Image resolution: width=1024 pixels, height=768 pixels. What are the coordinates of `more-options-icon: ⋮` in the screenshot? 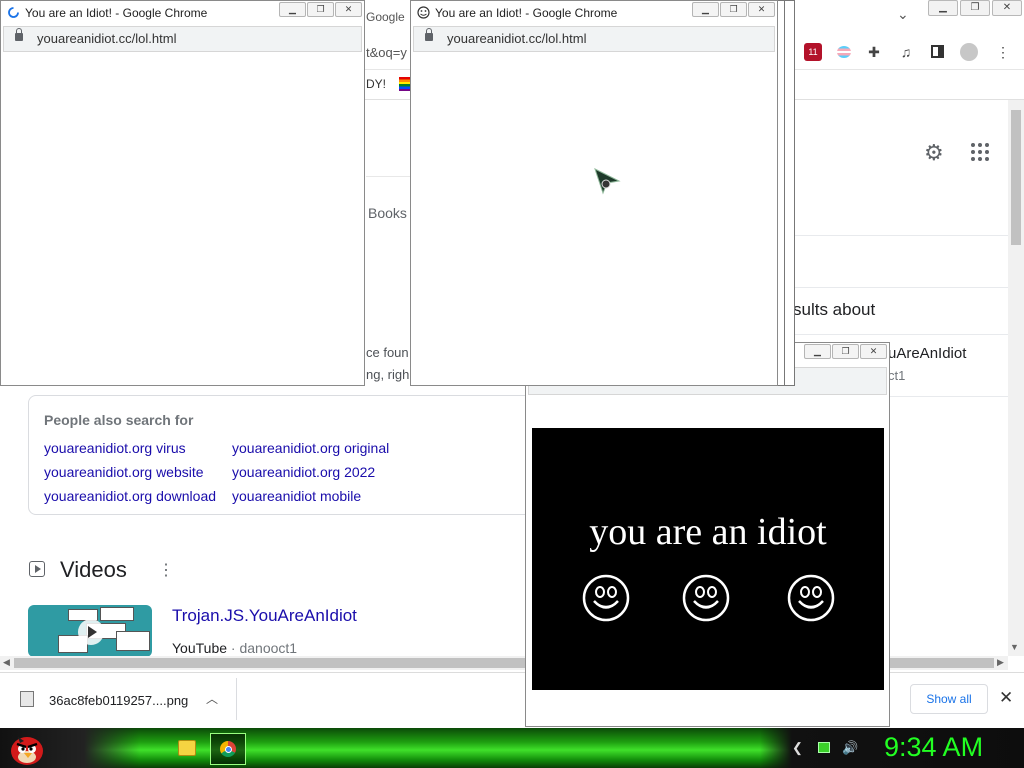 It's located at (166, 570).